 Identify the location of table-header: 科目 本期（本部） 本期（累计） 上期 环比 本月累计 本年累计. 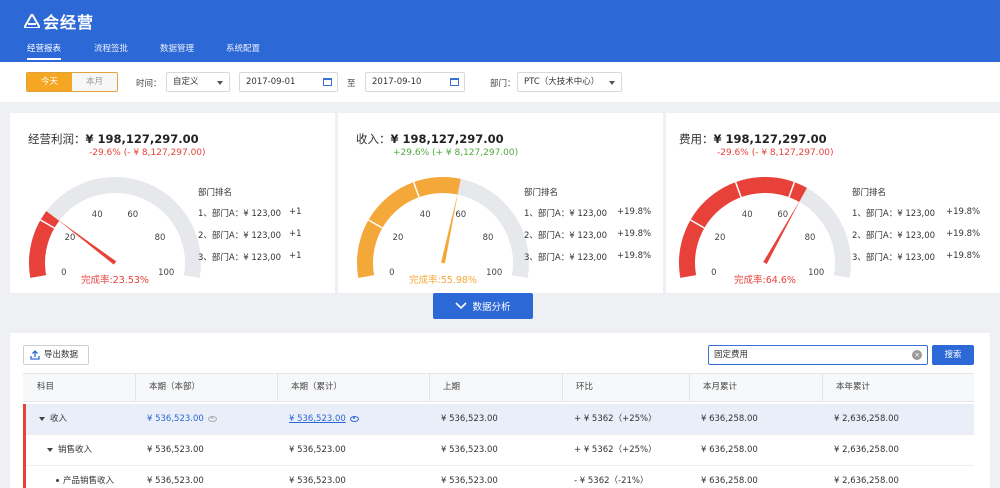
(498, 387).